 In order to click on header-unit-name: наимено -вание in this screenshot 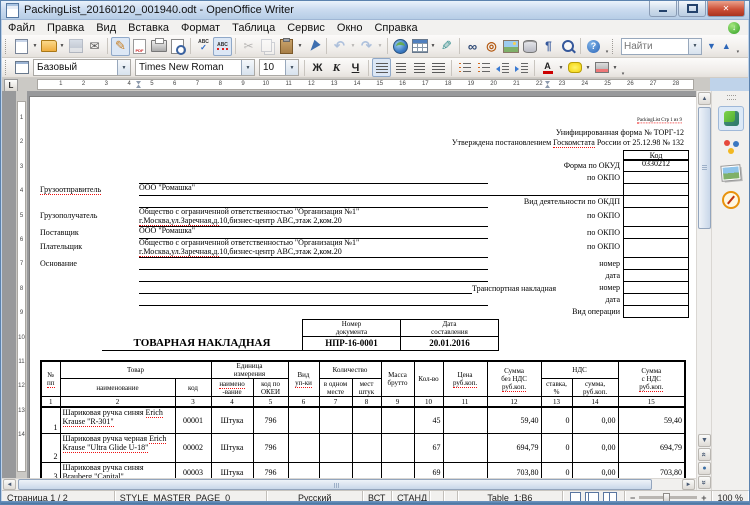, I will do `click(232, 388)`.